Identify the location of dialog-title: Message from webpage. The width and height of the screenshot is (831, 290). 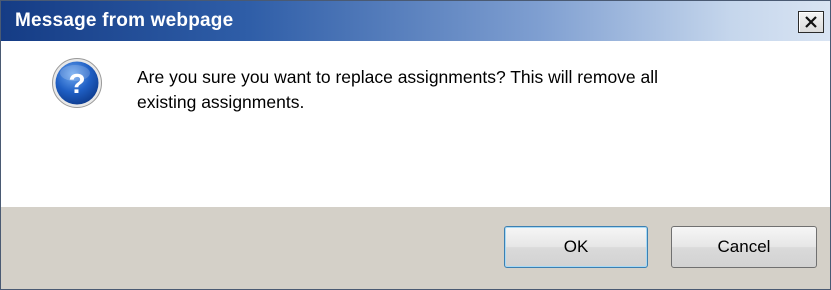
(124, 20).